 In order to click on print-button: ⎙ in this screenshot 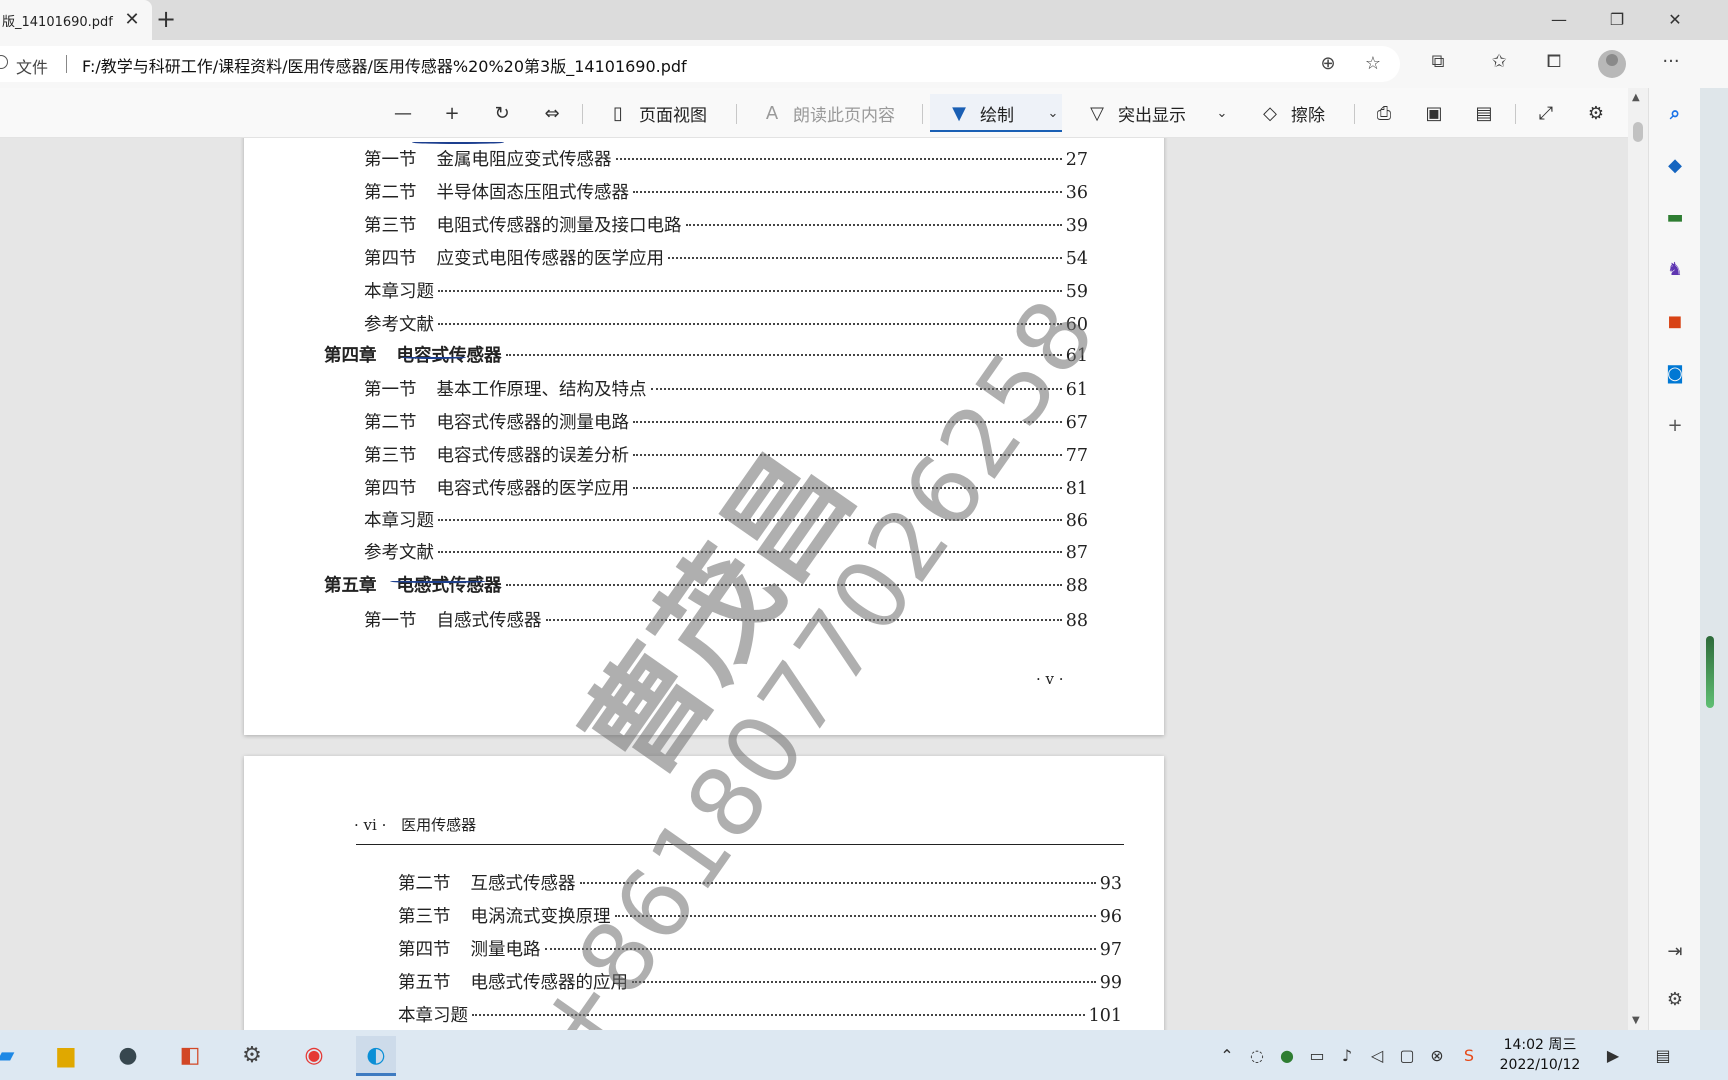, I will do `click(1384, 113)`.